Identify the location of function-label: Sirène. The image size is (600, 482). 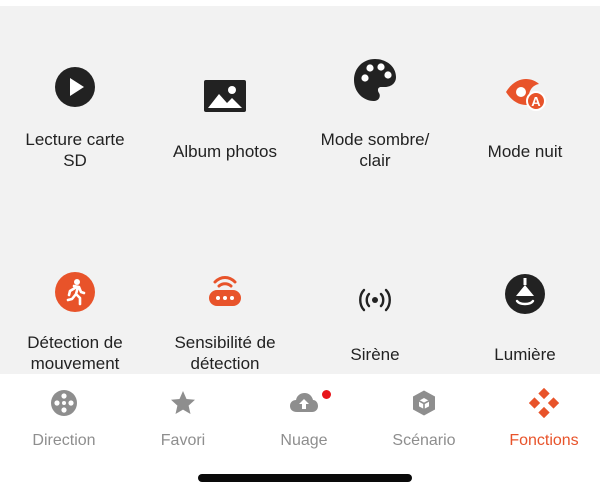
(375, 354).